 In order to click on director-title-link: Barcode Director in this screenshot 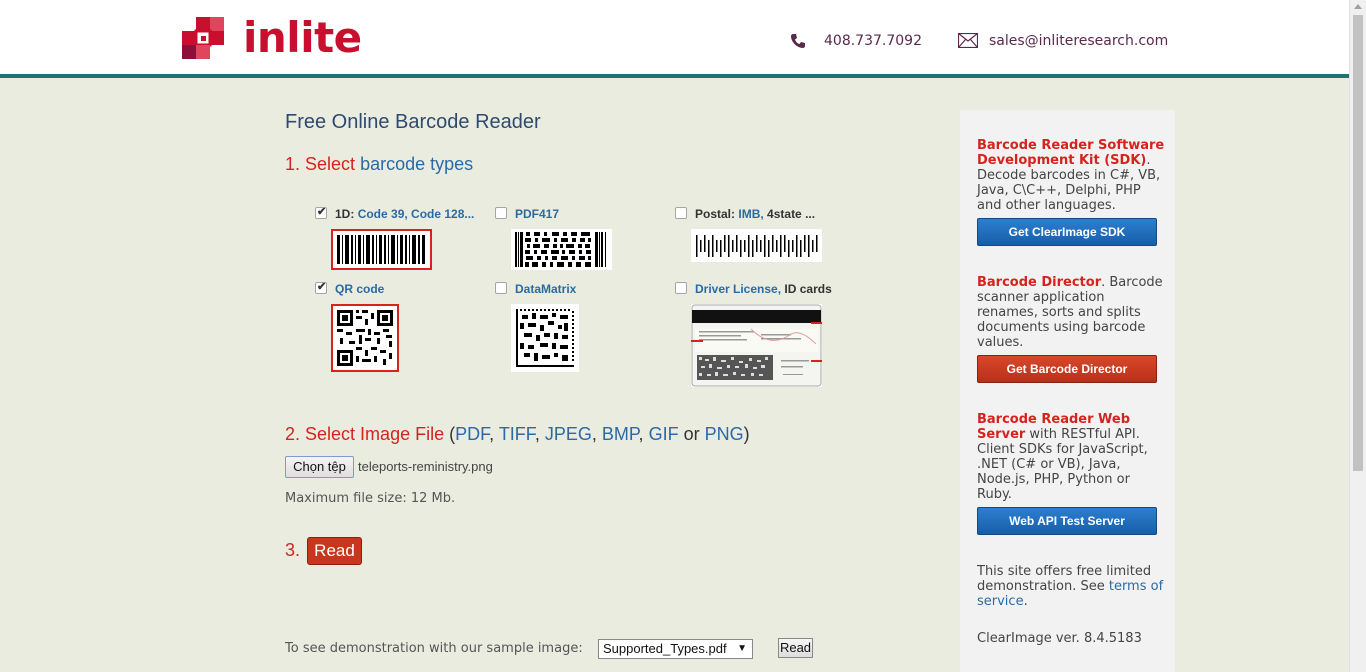, I will do `click(1039, 282)`.